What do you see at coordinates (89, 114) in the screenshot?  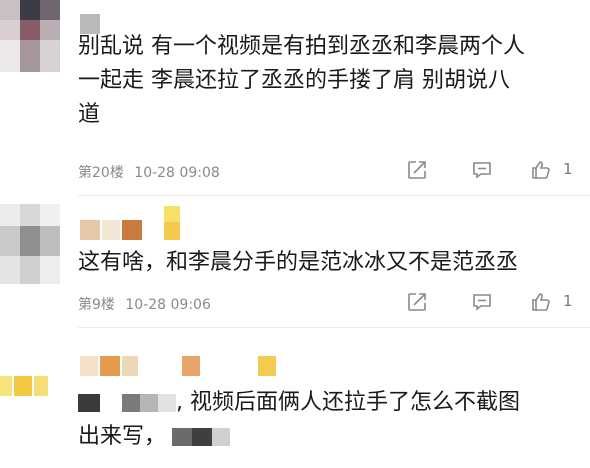 I see `comment-line: 道` at bounding box center [89, 114].